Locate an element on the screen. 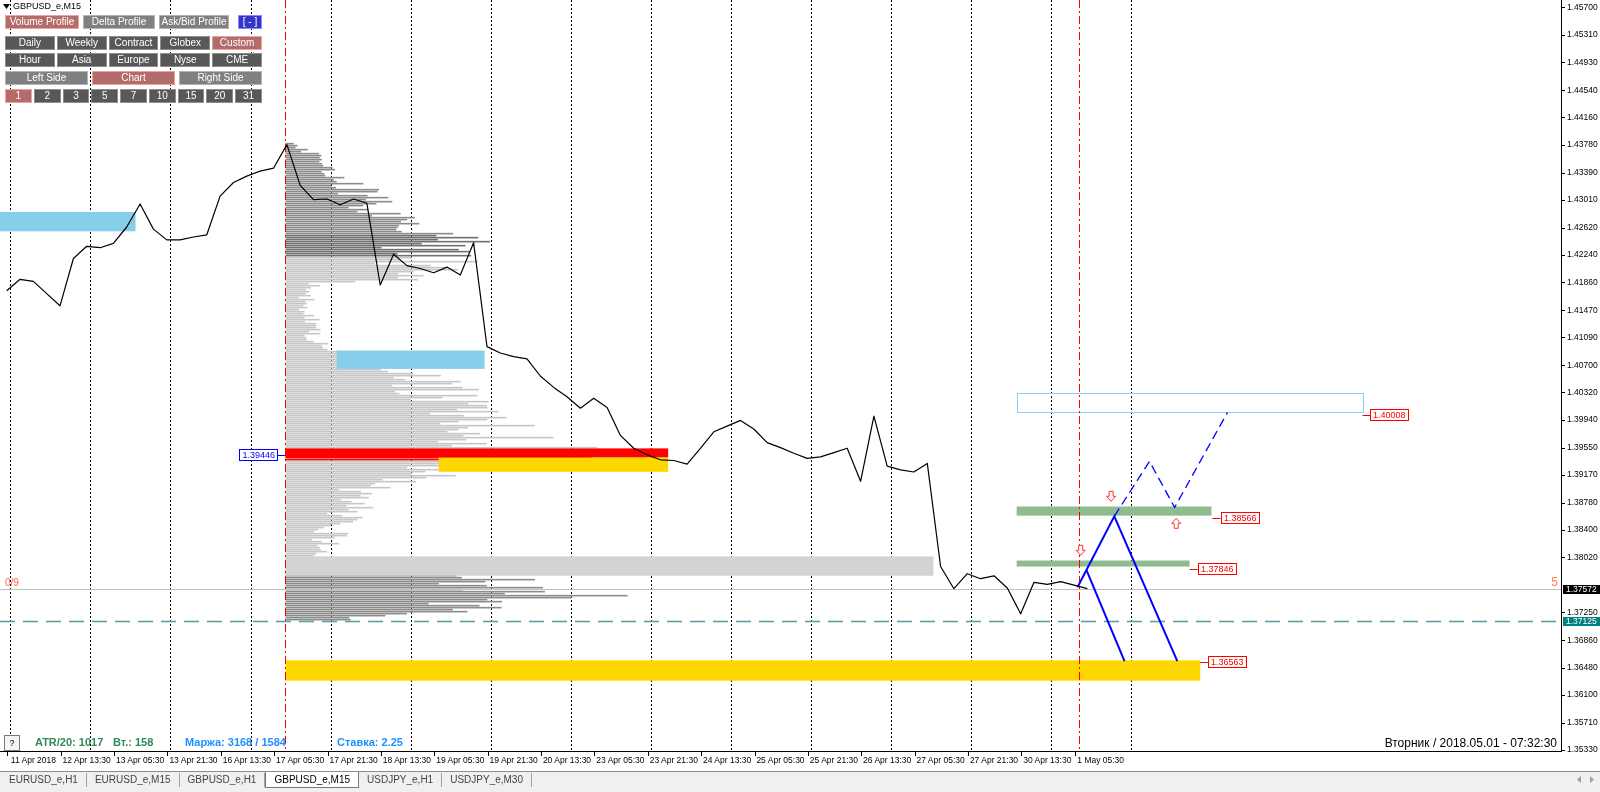 The image size is (1600, 792). time-axis-label: 24 Apr 13:30 is located at coordinates (727, 760).